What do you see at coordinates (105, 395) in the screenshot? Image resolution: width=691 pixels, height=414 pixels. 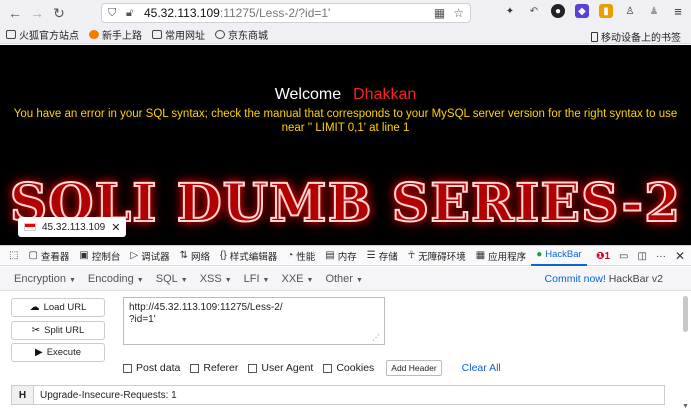 I see `header-value: Upgrade-Insecure-Requests: 1` at bounding box center [105, 395].